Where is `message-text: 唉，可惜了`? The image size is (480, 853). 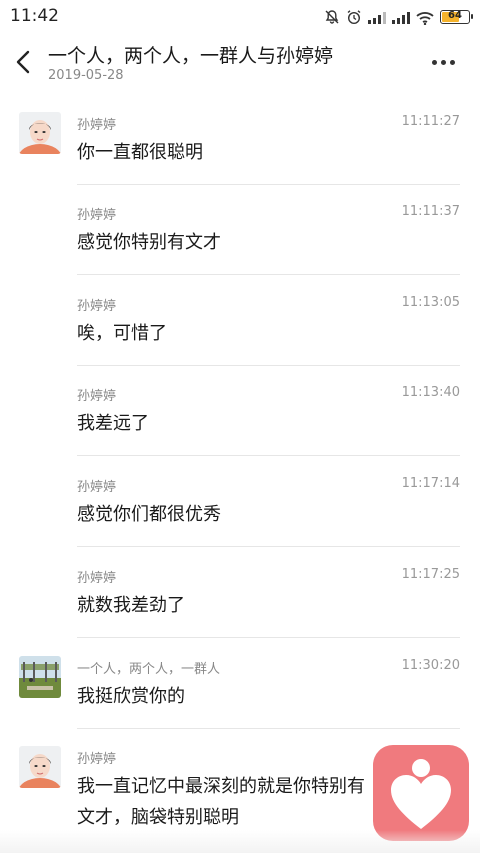
message-text: 唉，可惜了 is located at coordinates (122, 333).